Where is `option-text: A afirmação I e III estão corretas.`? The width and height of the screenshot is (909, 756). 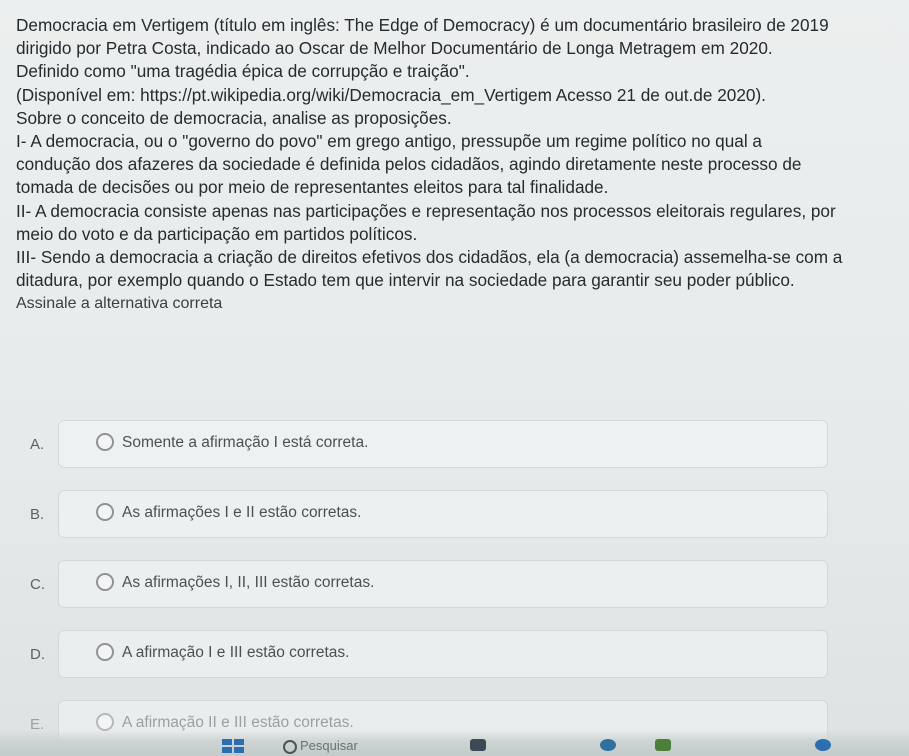 option-text: A afirmação I e III estão corretas. is located at coordinates (236, 652).